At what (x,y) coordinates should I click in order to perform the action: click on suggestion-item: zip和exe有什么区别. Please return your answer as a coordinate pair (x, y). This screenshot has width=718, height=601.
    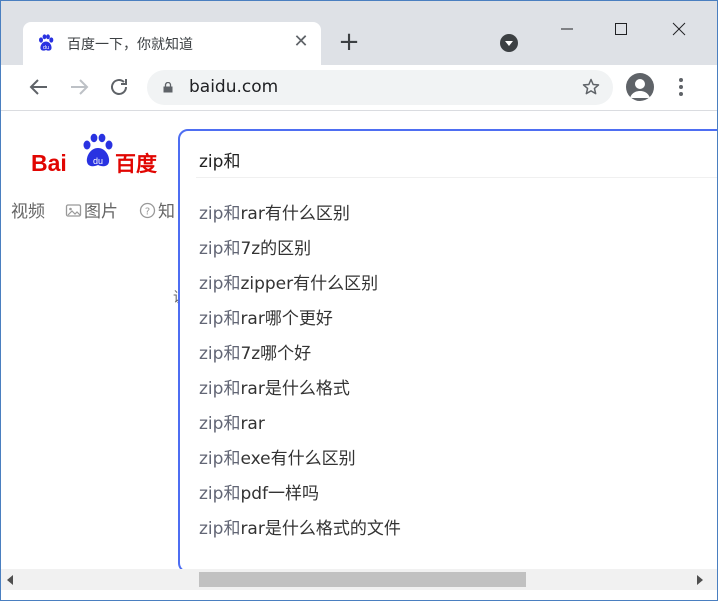
    Looking at the image, I should click on (277, 456).